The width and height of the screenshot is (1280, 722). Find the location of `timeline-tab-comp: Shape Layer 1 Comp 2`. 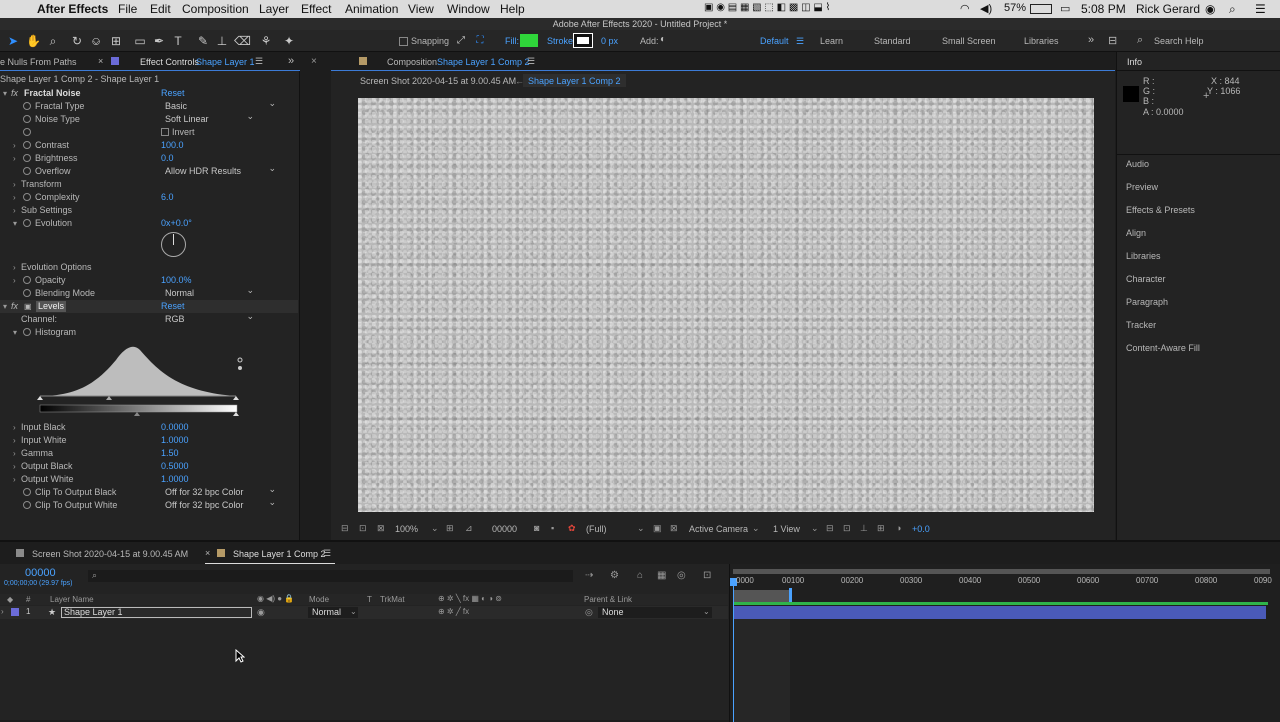

timeline-tab-comp: Shape Layer 1 Comp 2 is located at coordinates (279, 554).